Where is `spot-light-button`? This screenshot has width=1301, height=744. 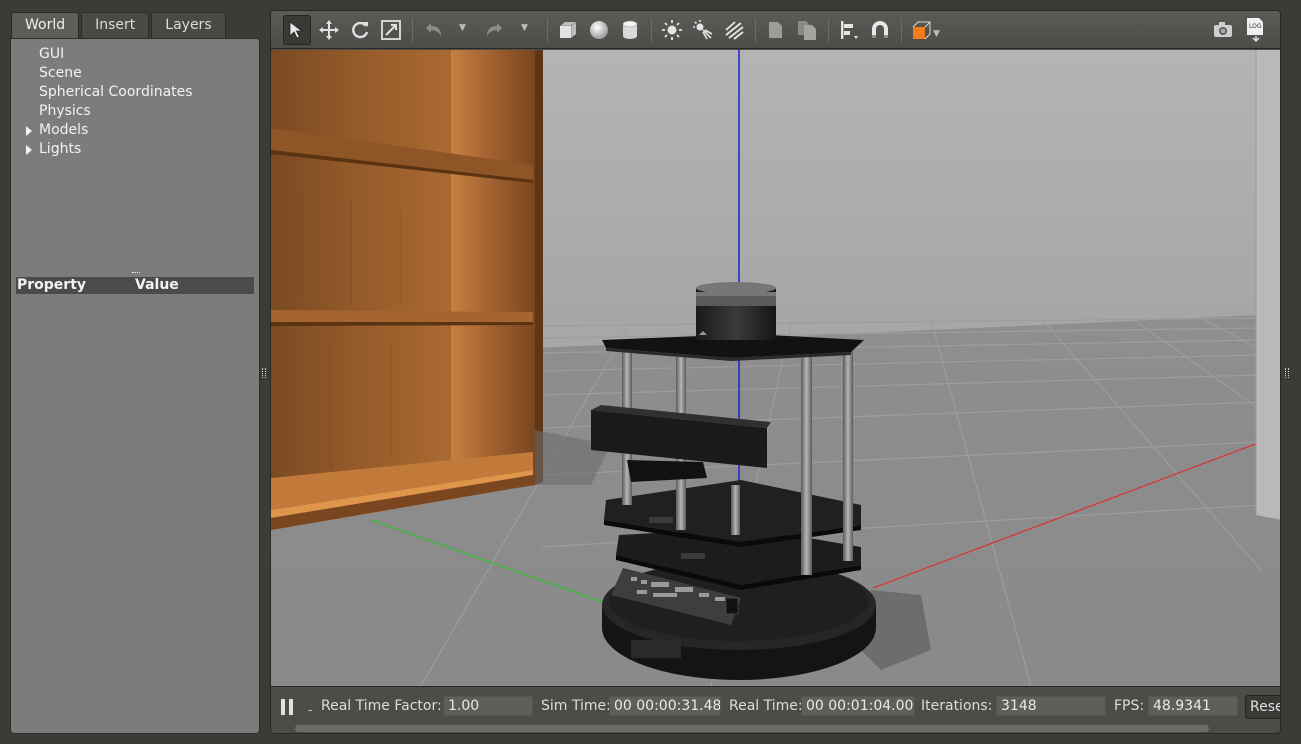 spot-light-button is located at coordinates (703, 30).